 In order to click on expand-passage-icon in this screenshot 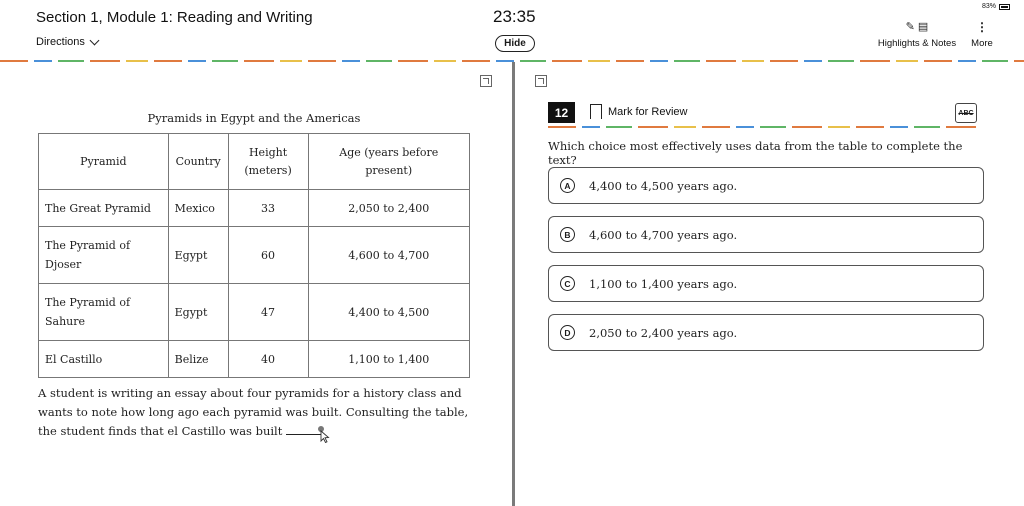, I will do `click(486, 81)`.